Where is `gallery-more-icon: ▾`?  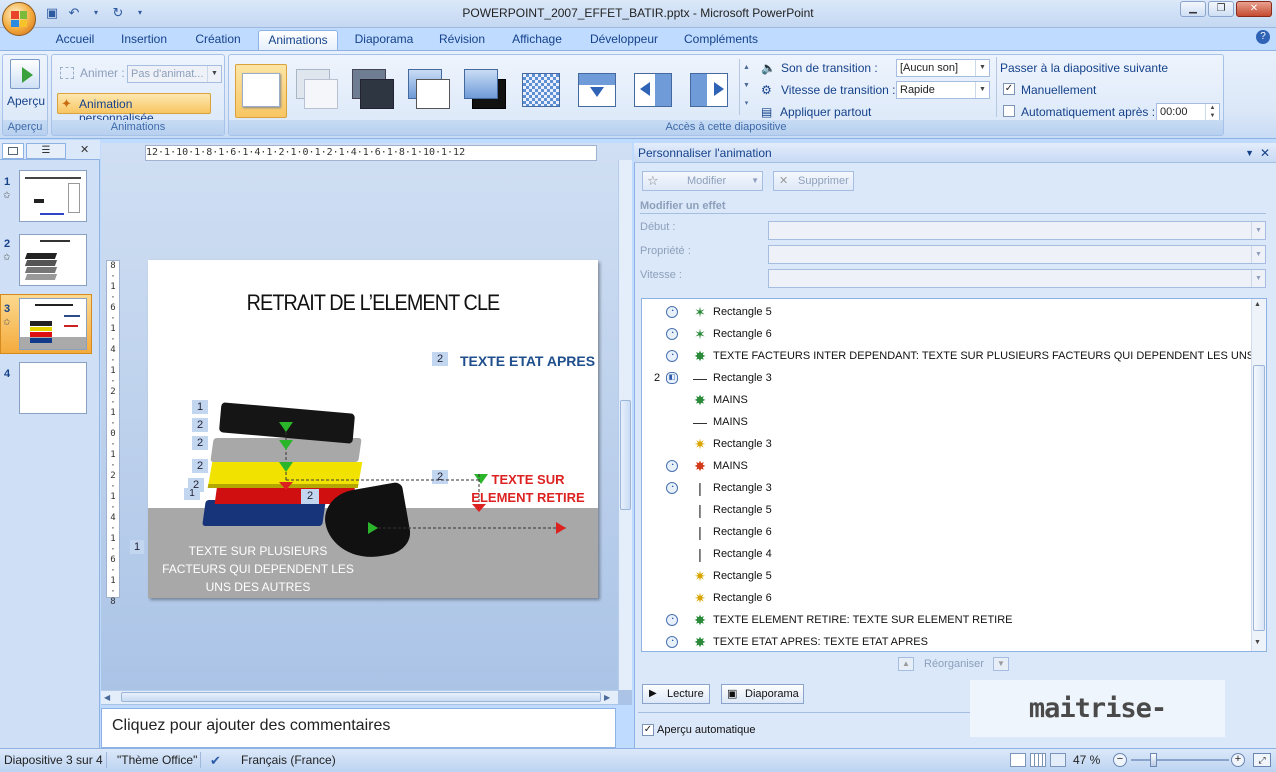
gallery-more-icon: ▾ is located at coordinates (746, 104).